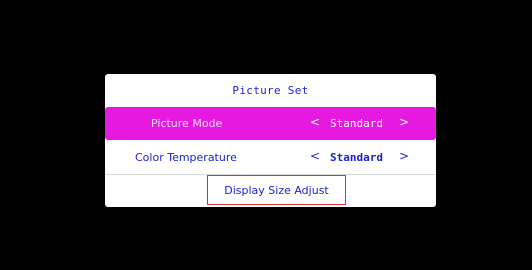 This screenshot has width=532, height=270. I want to click on picture-mode-value: Standard, so click(356, 123).